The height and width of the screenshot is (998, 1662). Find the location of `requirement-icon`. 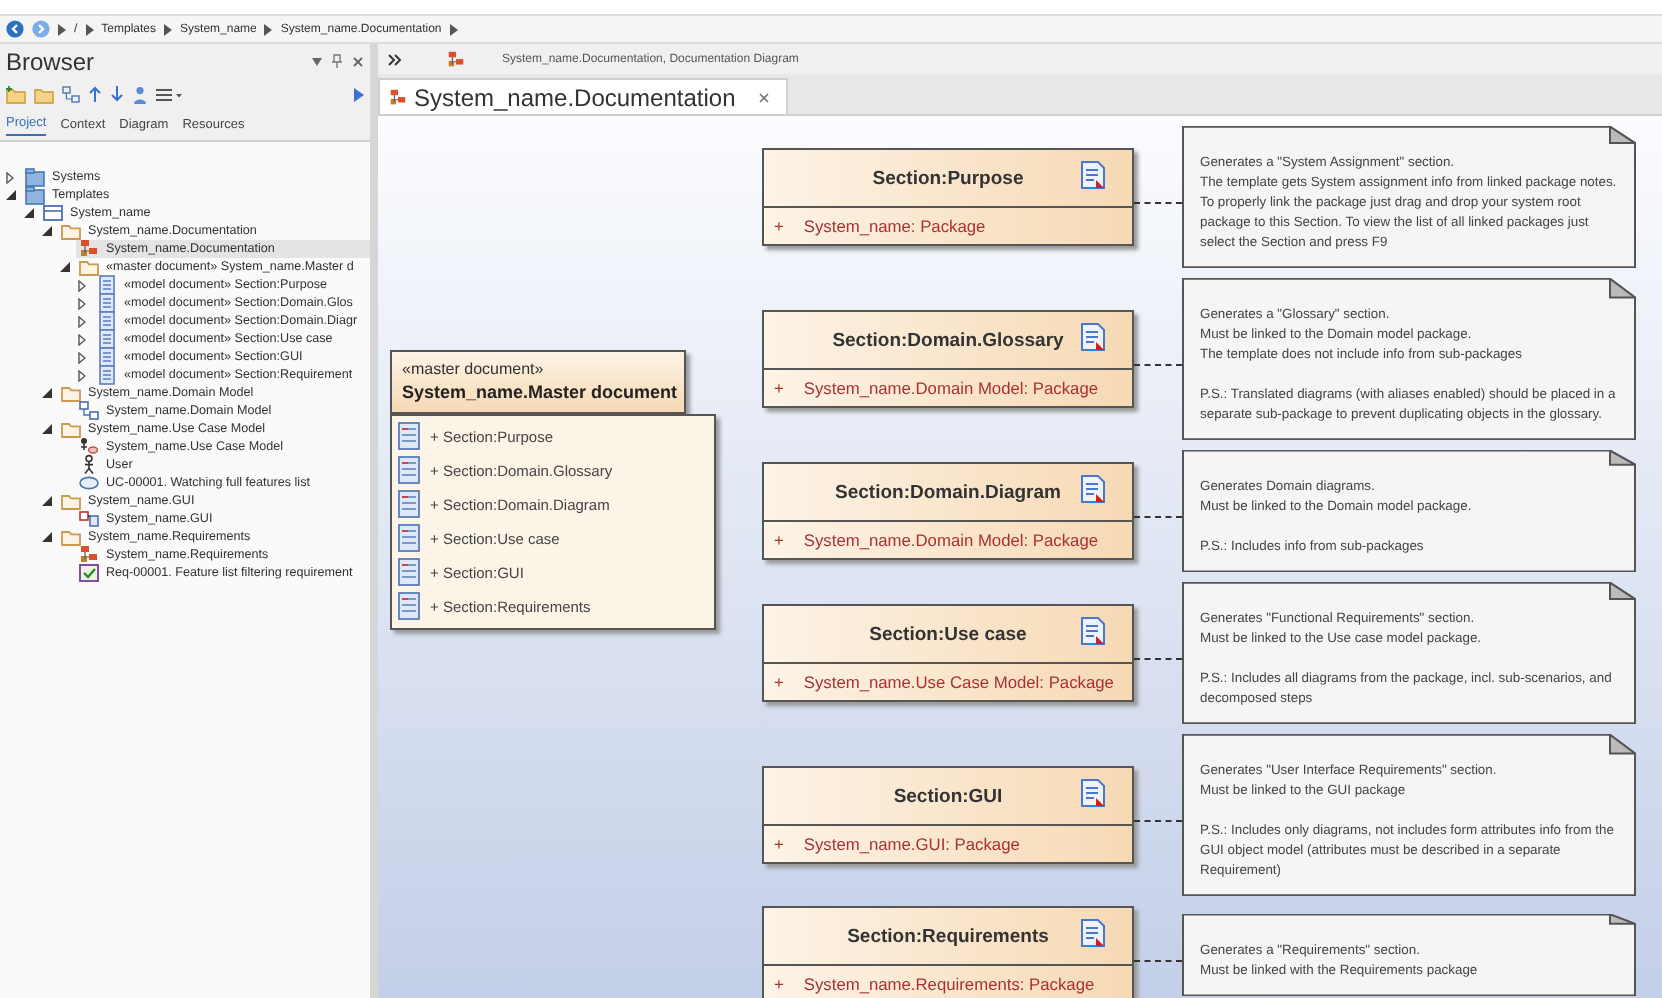

requirement-icon is located at coordinates (89, 573).